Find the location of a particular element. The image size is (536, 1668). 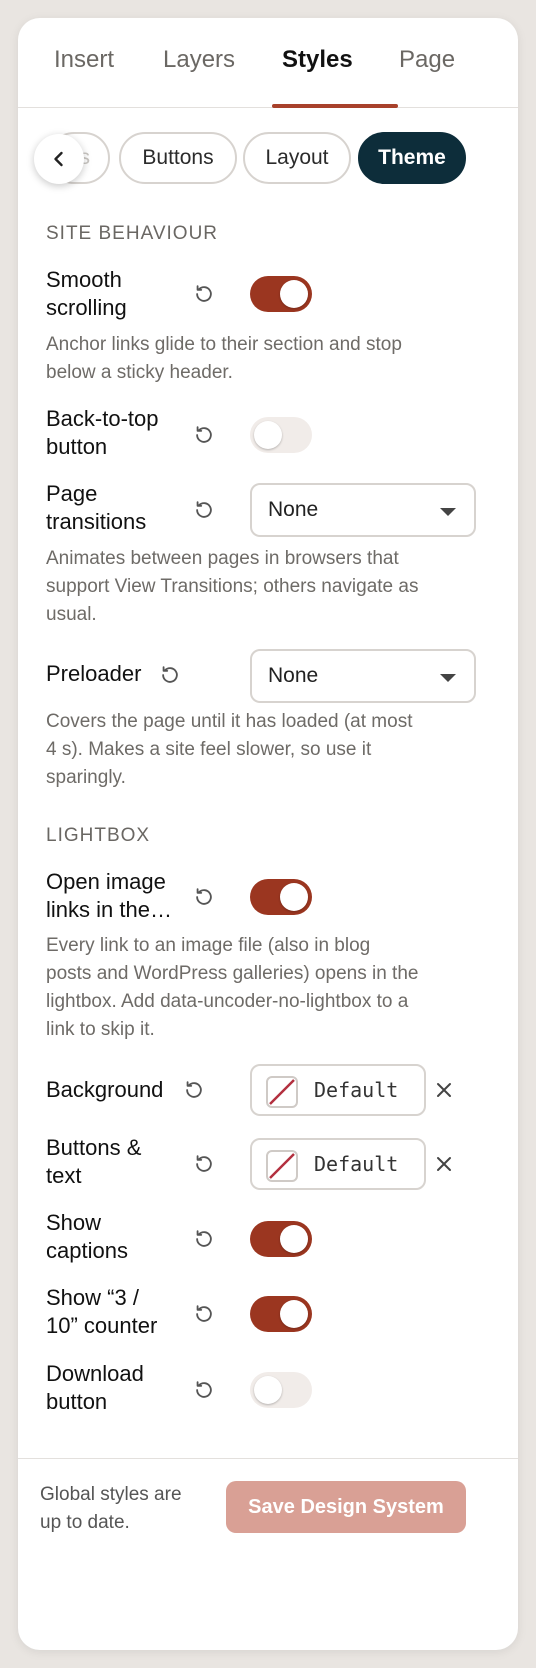

desc-line: usual. is located at coordinates (71, 614).